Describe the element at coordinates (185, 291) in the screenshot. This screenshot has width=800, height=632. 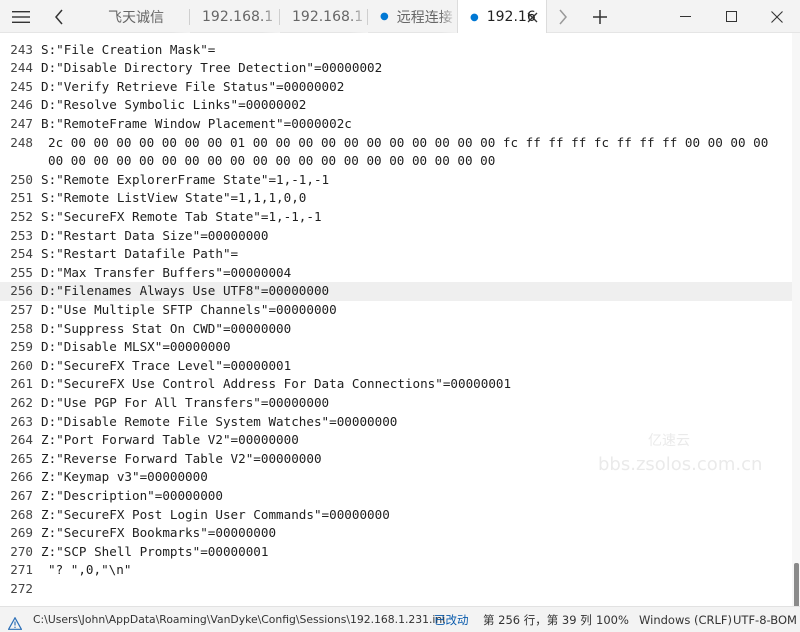
I see `line-text: D:"Filenames Always Use UTF8"=00000000` at that location.